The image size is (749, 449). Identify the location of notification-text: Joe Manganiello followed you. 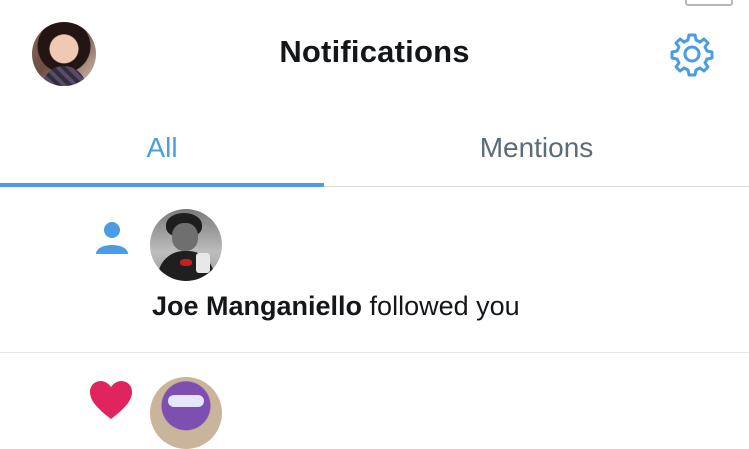
(336, 306).